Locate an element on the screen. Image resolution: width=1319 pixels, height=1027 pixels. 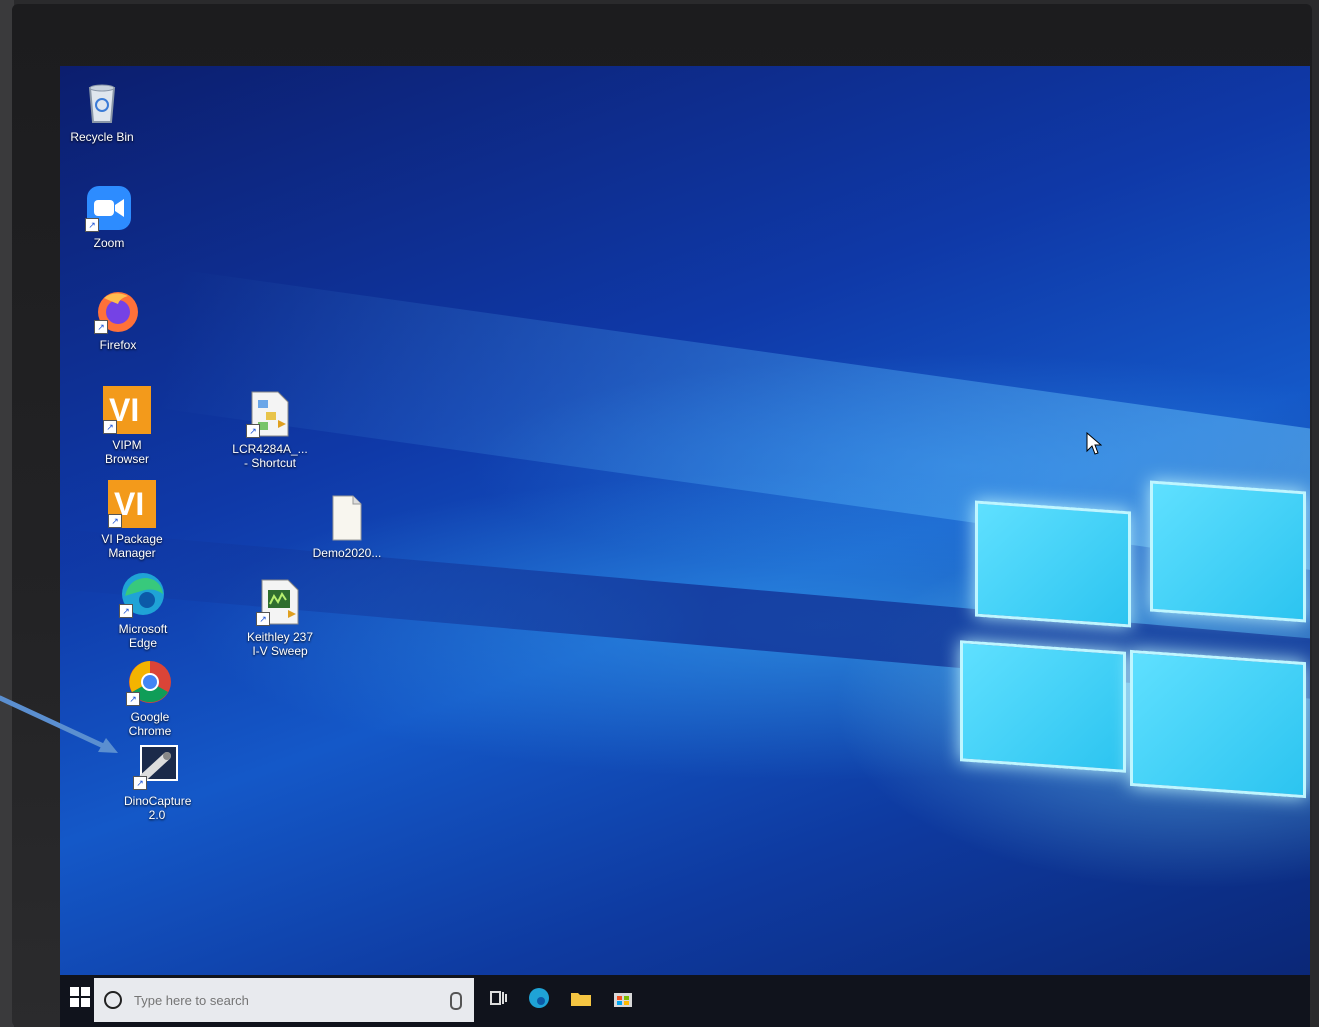
desktop-icon-lcr4284a-shortcut: ↗ LCR4284A_... - Shortcut is located at coordinates (270, 430).